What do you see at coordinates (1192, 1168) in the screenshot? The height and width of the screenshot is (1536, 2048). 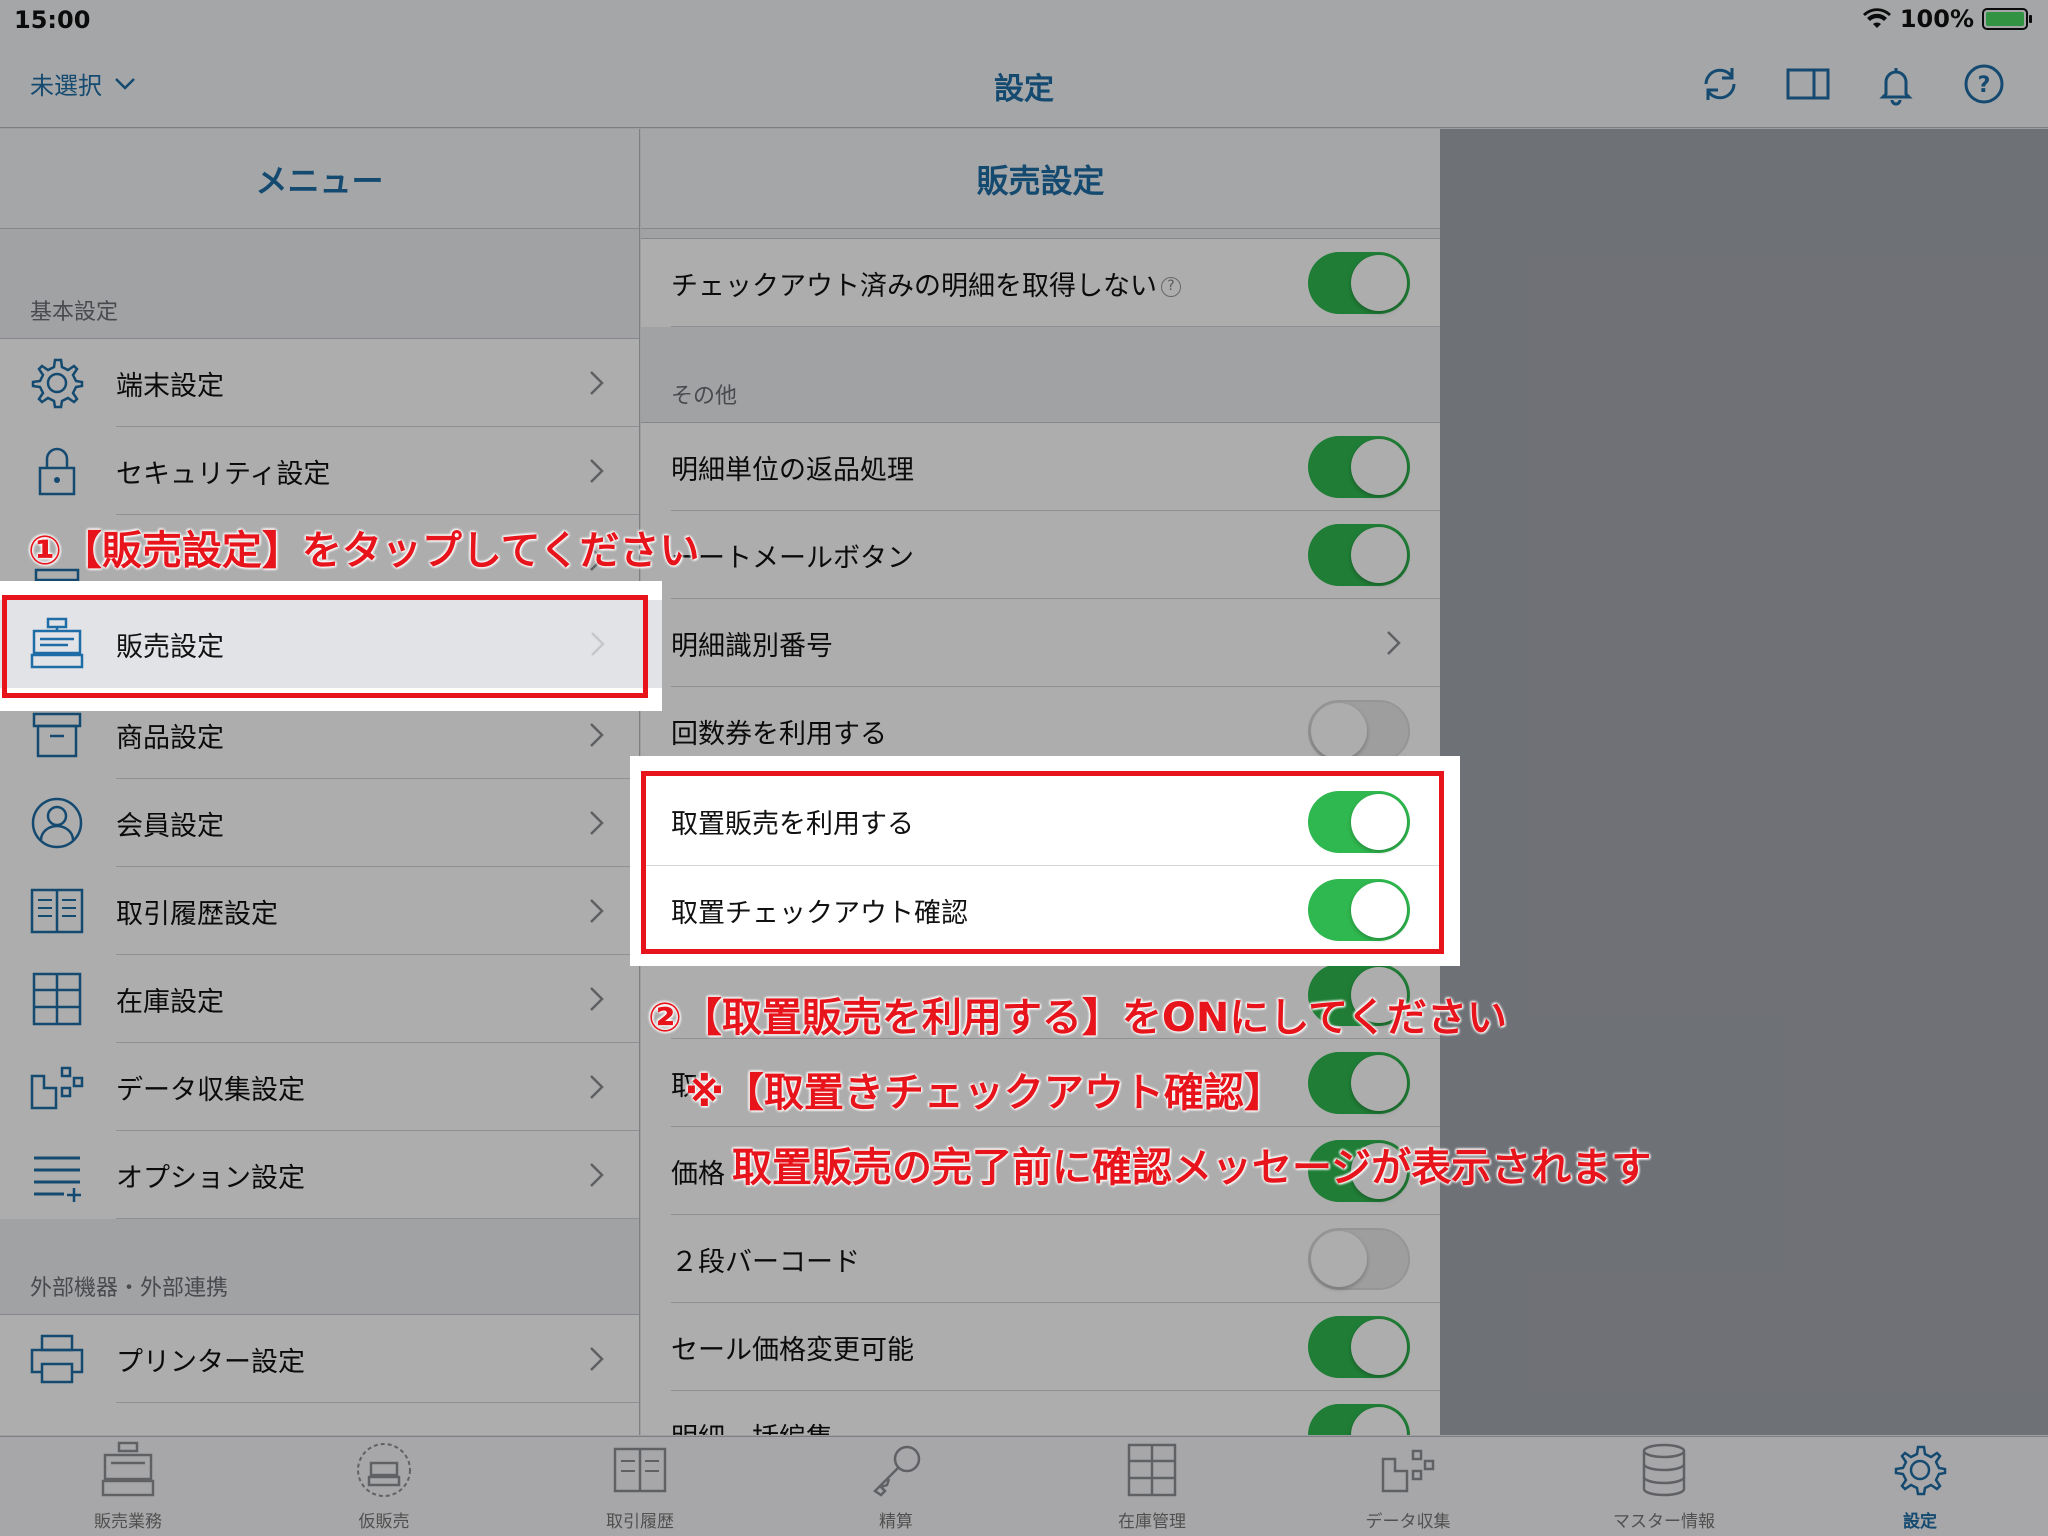 I see `annotation-note2: 取置販売の完了前に確認メッセージが表示されます` at bounding box center [1192, 1168].